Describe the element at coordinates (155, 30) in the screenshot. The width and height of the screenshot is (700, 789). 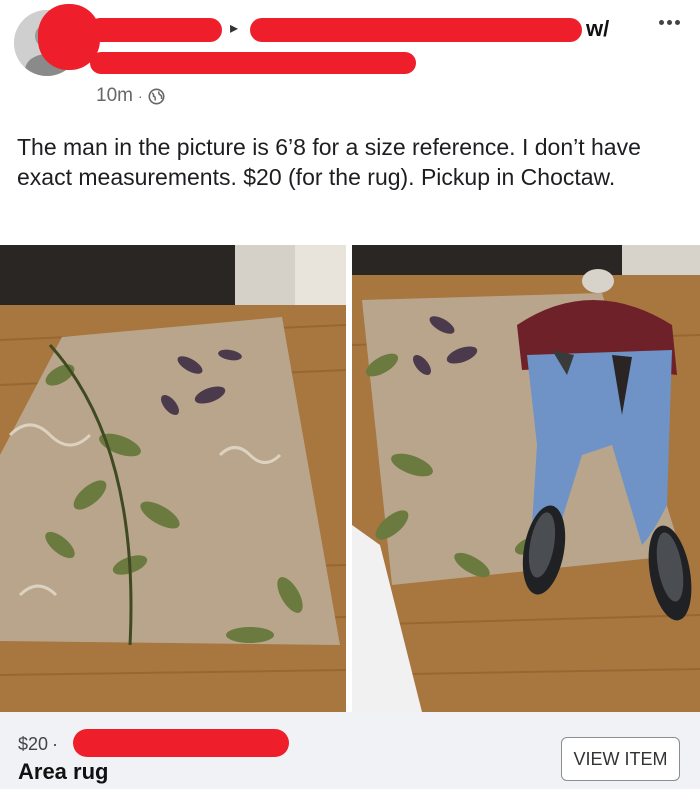
I see `author-name-redaction` at that location.